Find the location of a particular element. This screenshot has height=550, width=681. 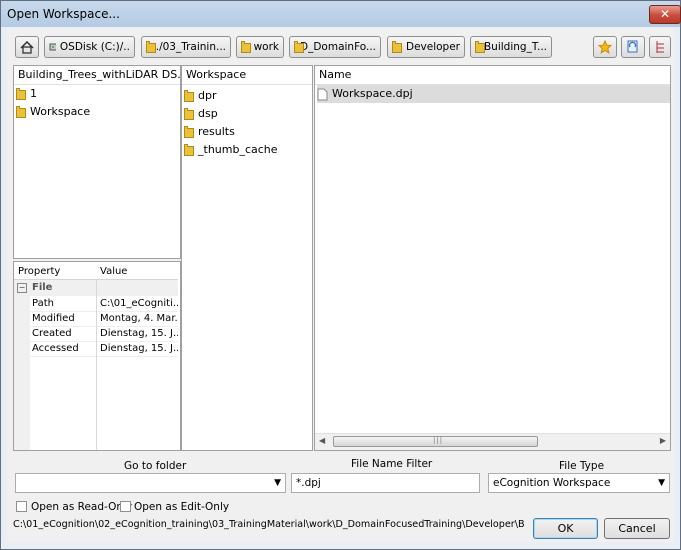

tree-item-label: Workspace is located at coordinates (60, 111).